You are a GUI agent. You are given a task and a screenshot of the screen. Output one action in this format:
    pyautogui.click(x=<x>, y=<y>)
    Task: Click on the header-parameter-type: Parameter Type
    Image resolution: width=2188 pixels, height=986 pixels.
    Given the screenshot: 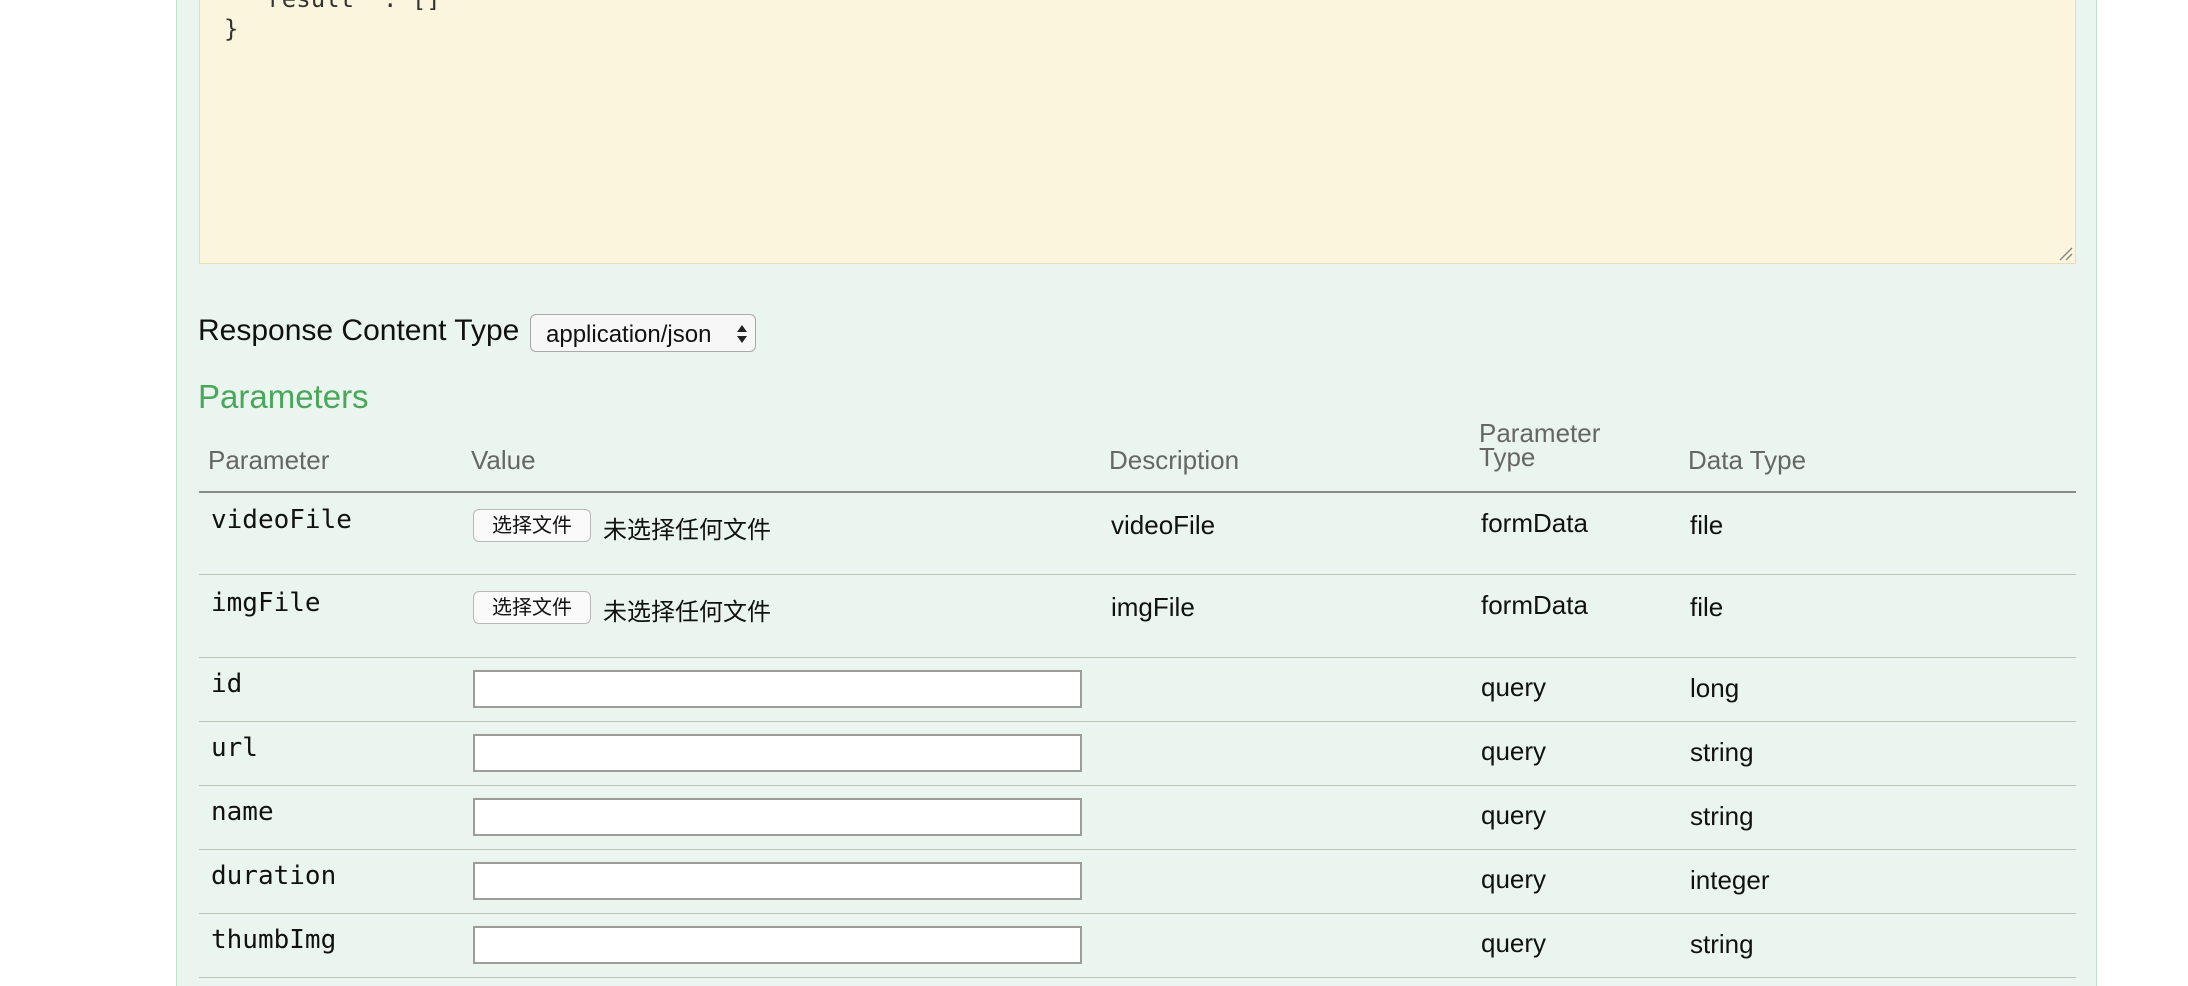 What is the action you would take?
    pyautogui.click(x=1539, y=446)
    